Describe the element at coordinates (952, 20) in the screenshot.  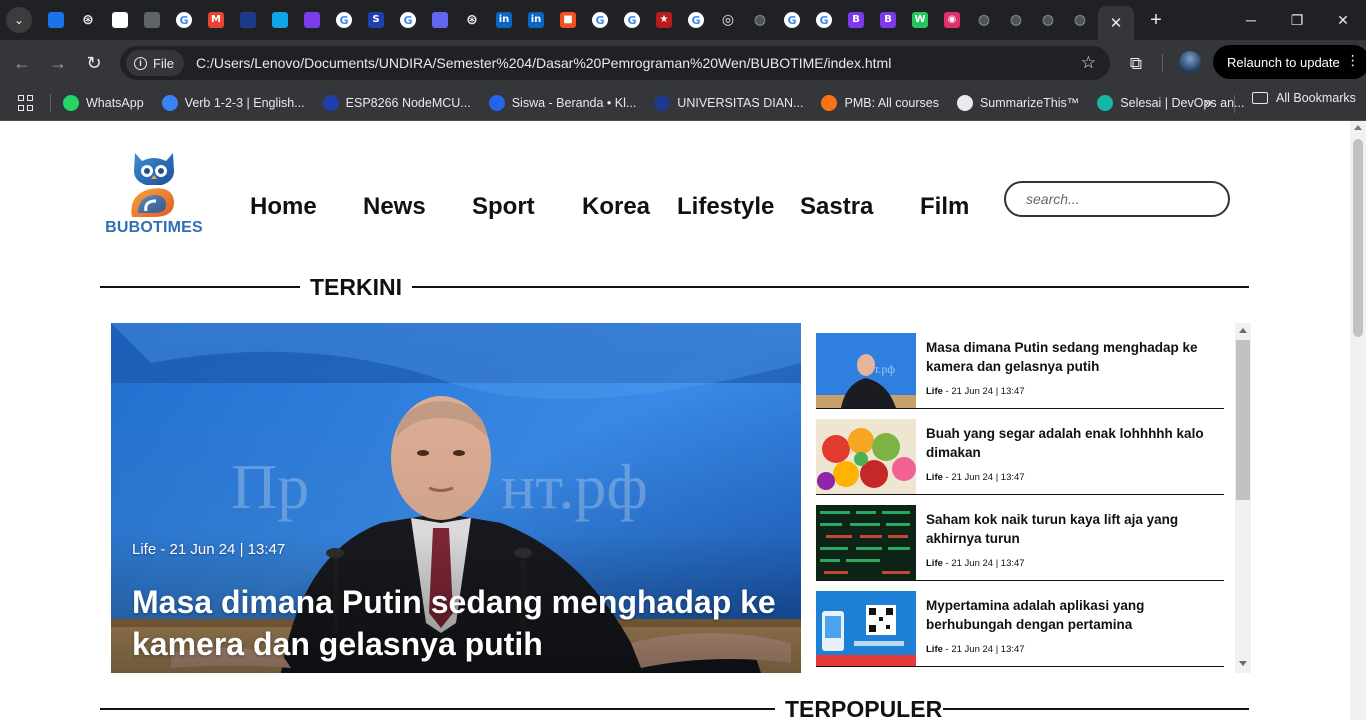
I see `pinned-tab: ◉` at that location.